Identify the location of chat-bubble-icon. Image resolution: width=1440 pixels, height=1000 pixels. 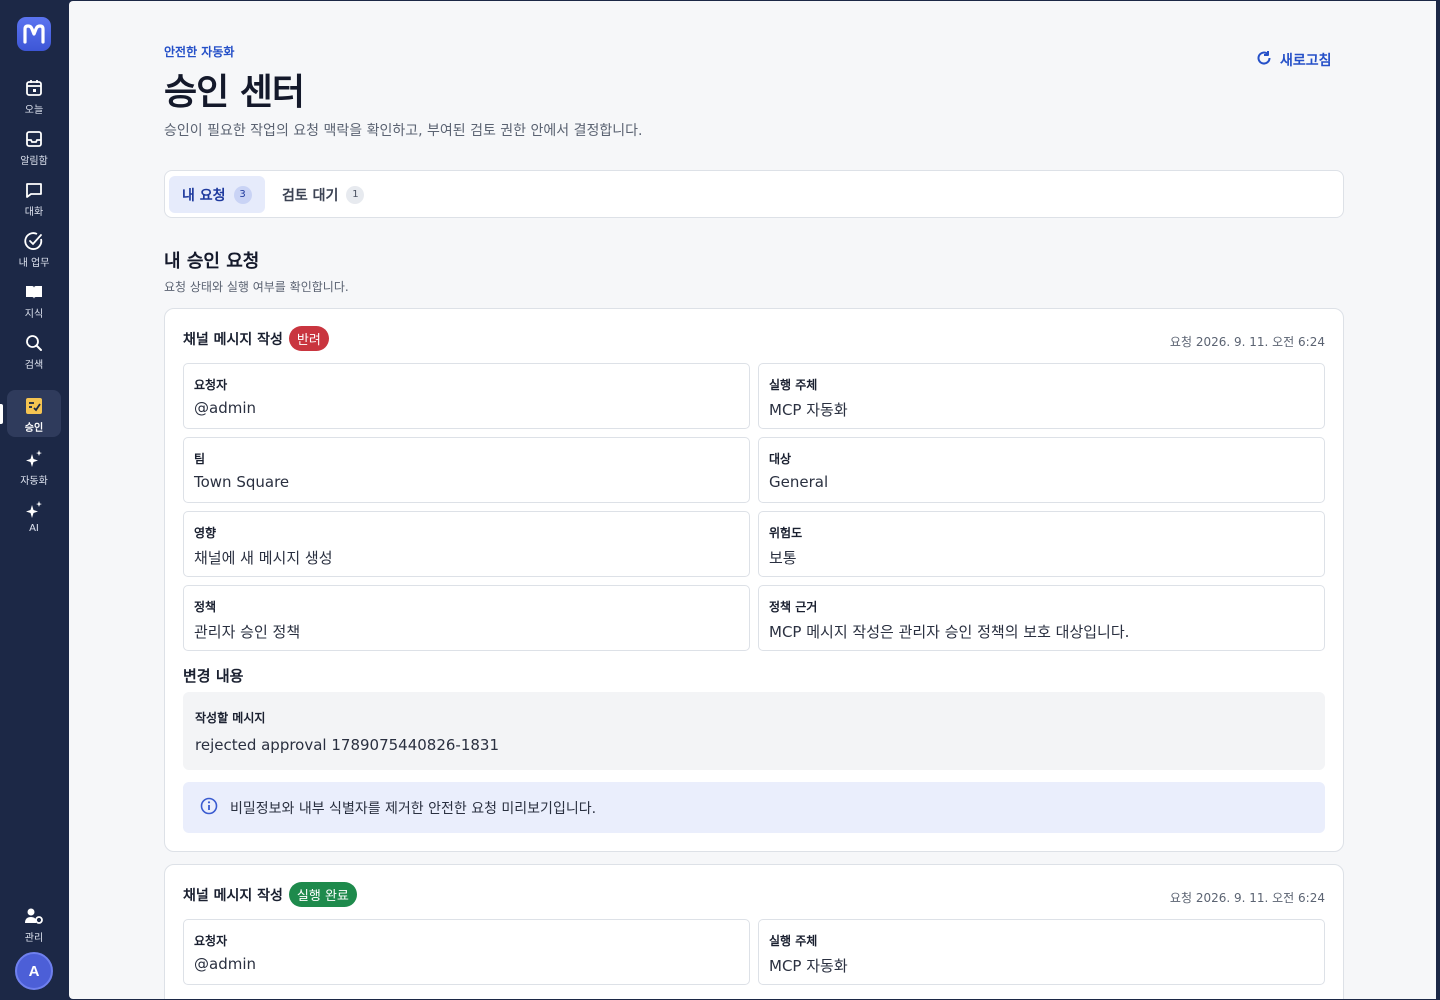
(34, 190).